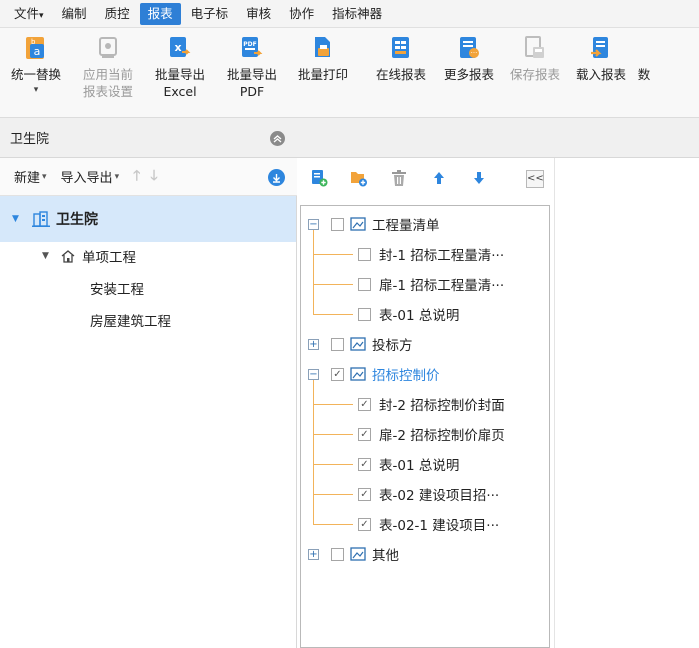 This screenshot has height=648, width=699. Describe the element at coordinates (357, 14) in the screenshot. I see `menu-index-tool: 指标神器` at that location.